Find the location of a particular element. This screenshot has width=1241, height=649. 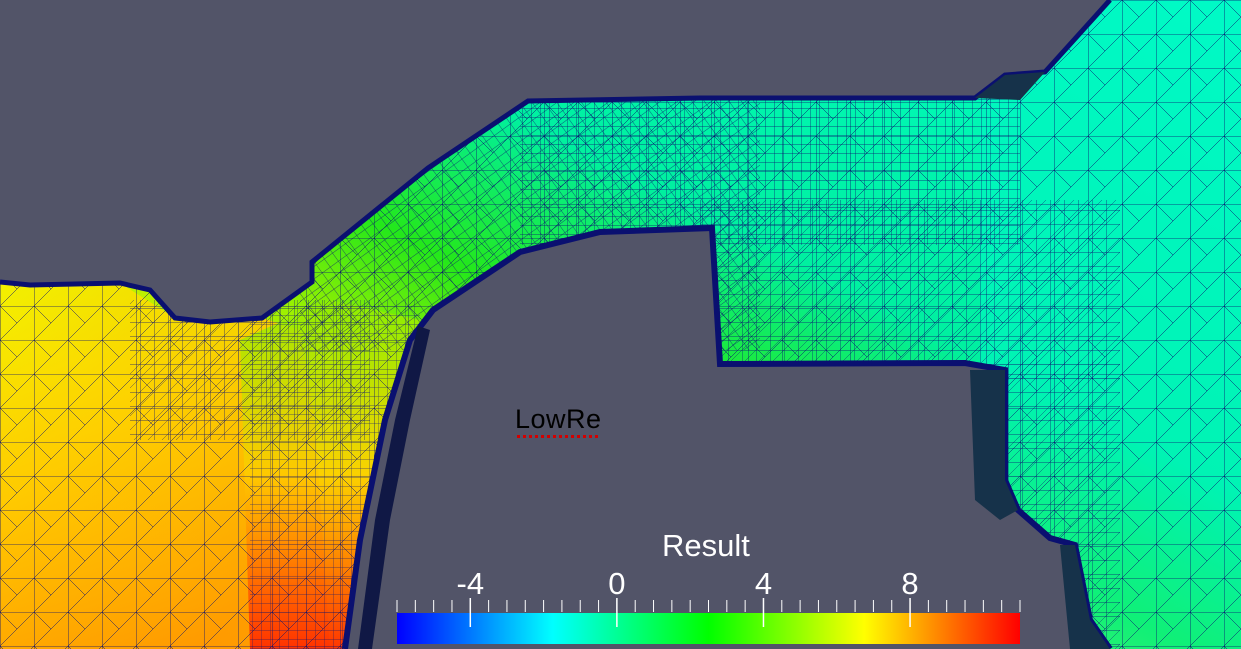

colorbar-tick-label: 4 is located at coordinates (763, 583).